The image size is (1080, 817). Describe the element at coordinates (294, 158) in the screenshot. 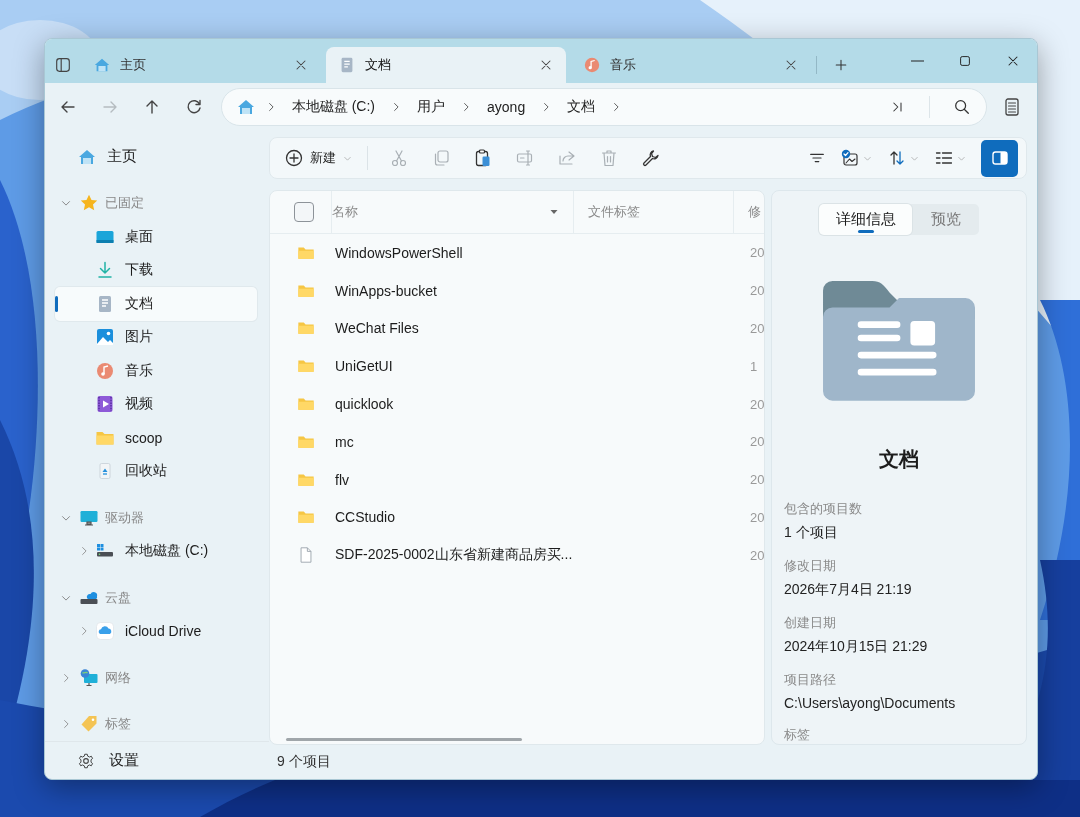

I see `plus-circle-icon` at that location.